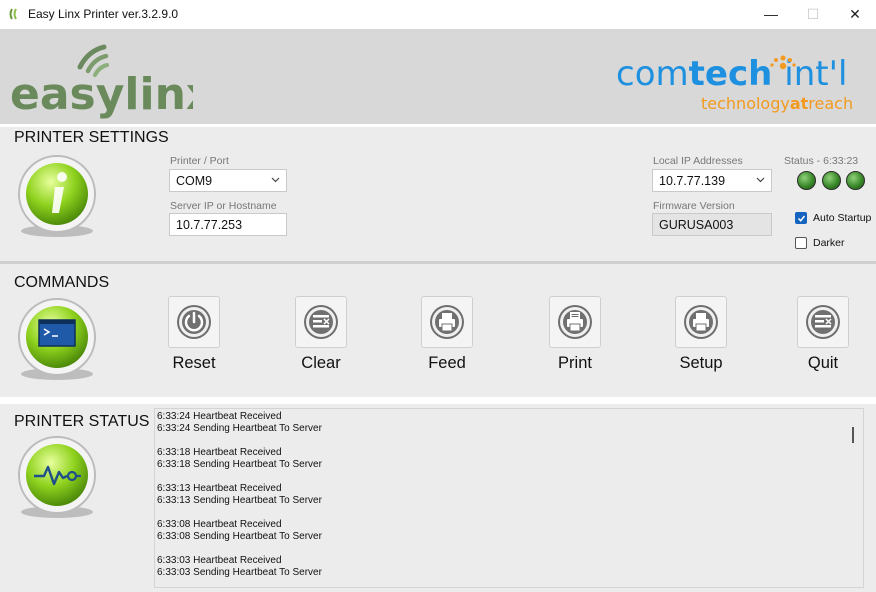 The height and width of the screenshot is (592, 876). I want to click on feed-command: Feed, so click(447, 334).